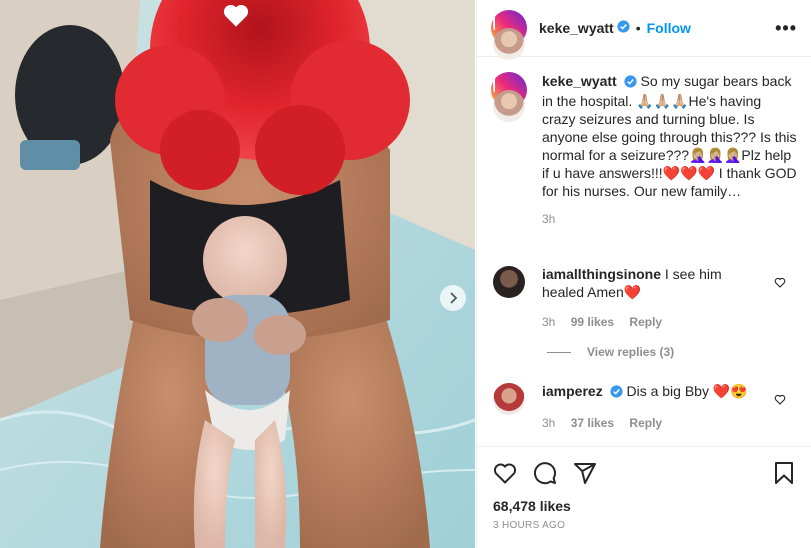 This screenshot has height=548, width=811. Describe the element at coordinates (601, 274) in the screenshot. I see `comment-username: iamallthingsinone` at that location.